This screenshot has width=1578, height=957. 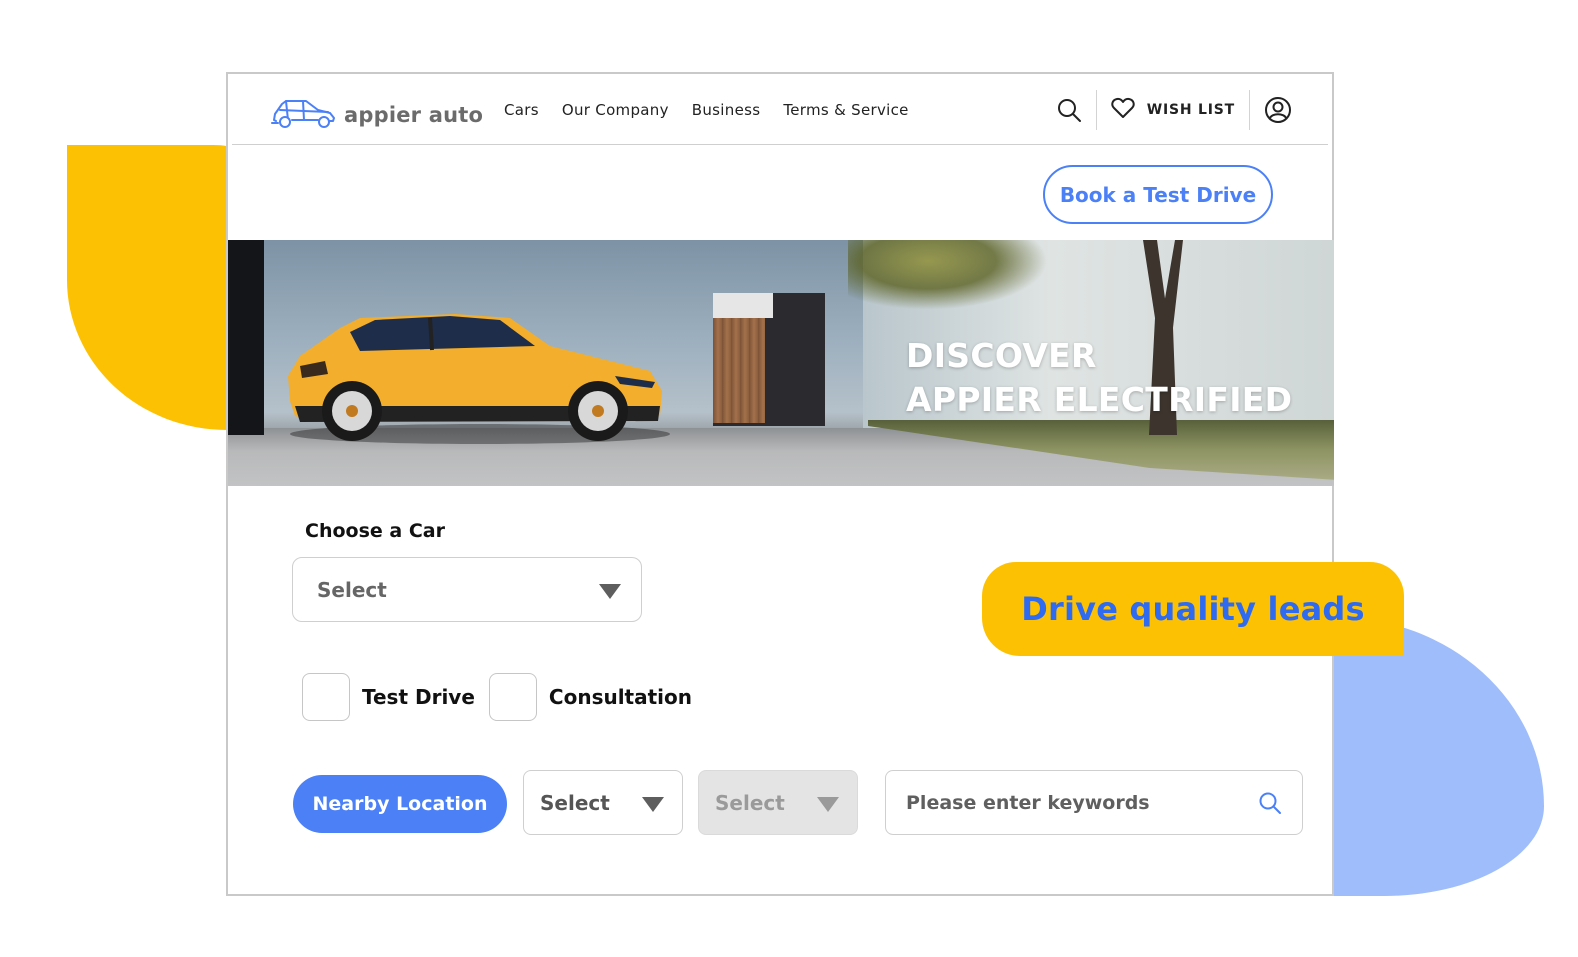 What do you see at coordinates (1076, 802) in the screenshot?
I see `keyword-search-input` at bounding box center [1076, 802].